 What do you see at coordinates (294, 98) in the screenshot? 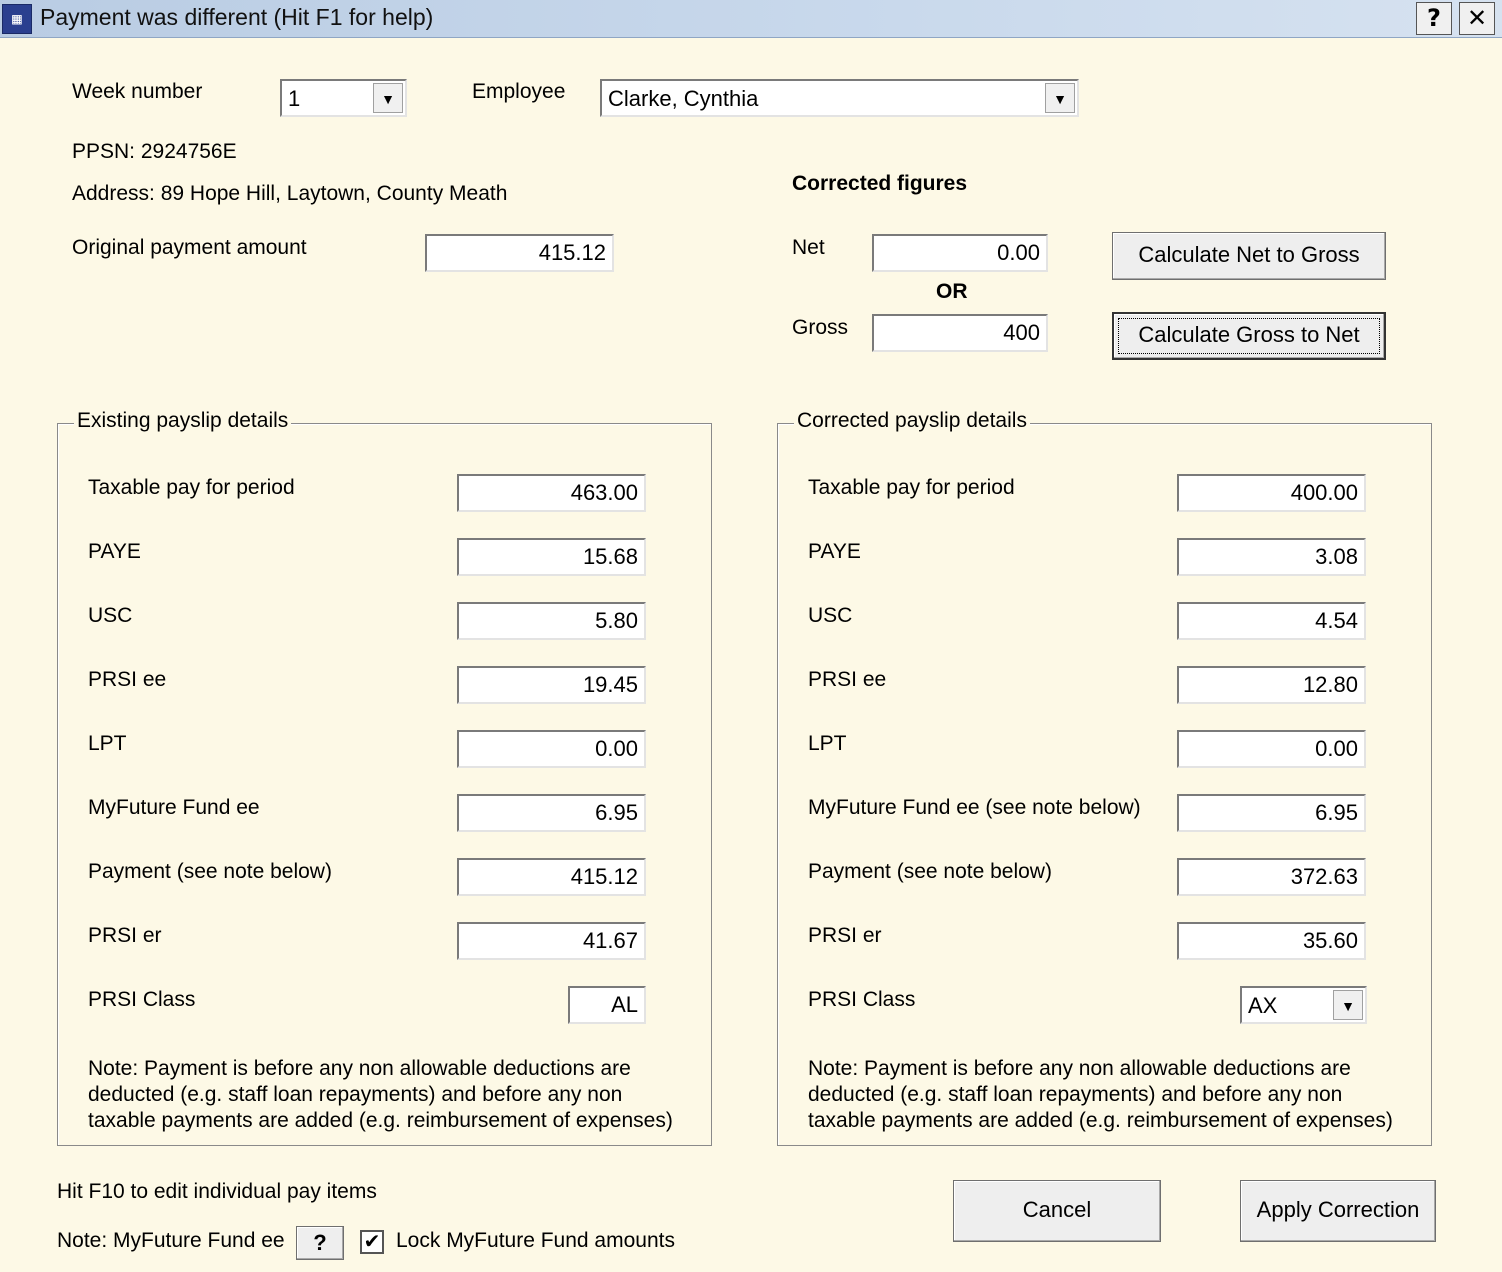
I see `week-number-value: 1` at bounding box center [294, 98].